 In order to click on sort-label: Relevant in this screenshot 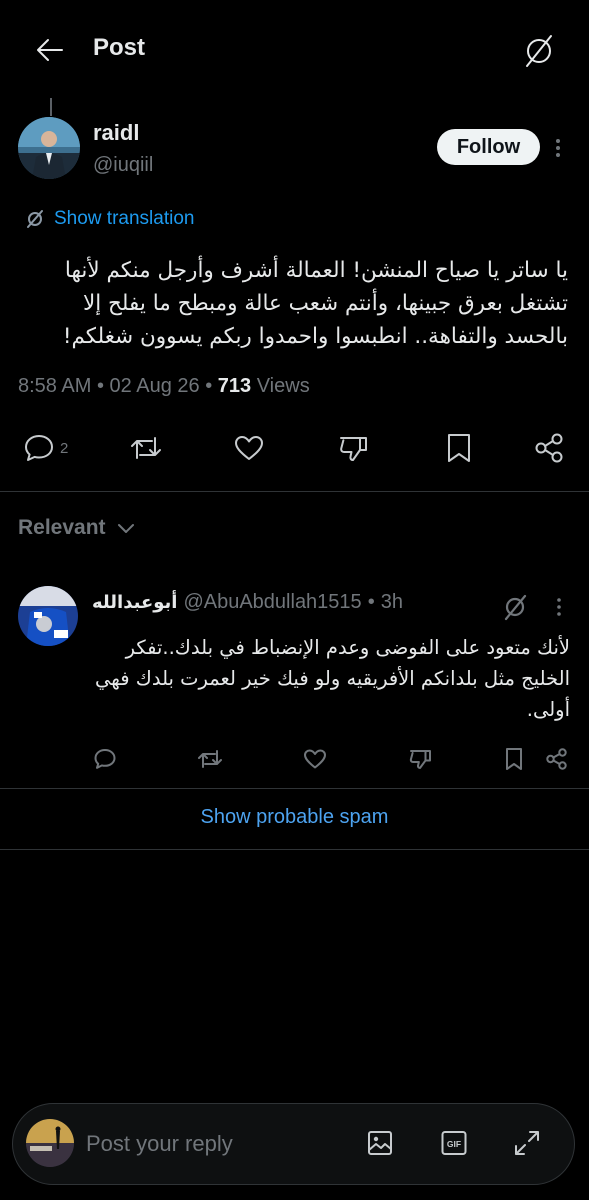, I will do `click(62, 527)`.